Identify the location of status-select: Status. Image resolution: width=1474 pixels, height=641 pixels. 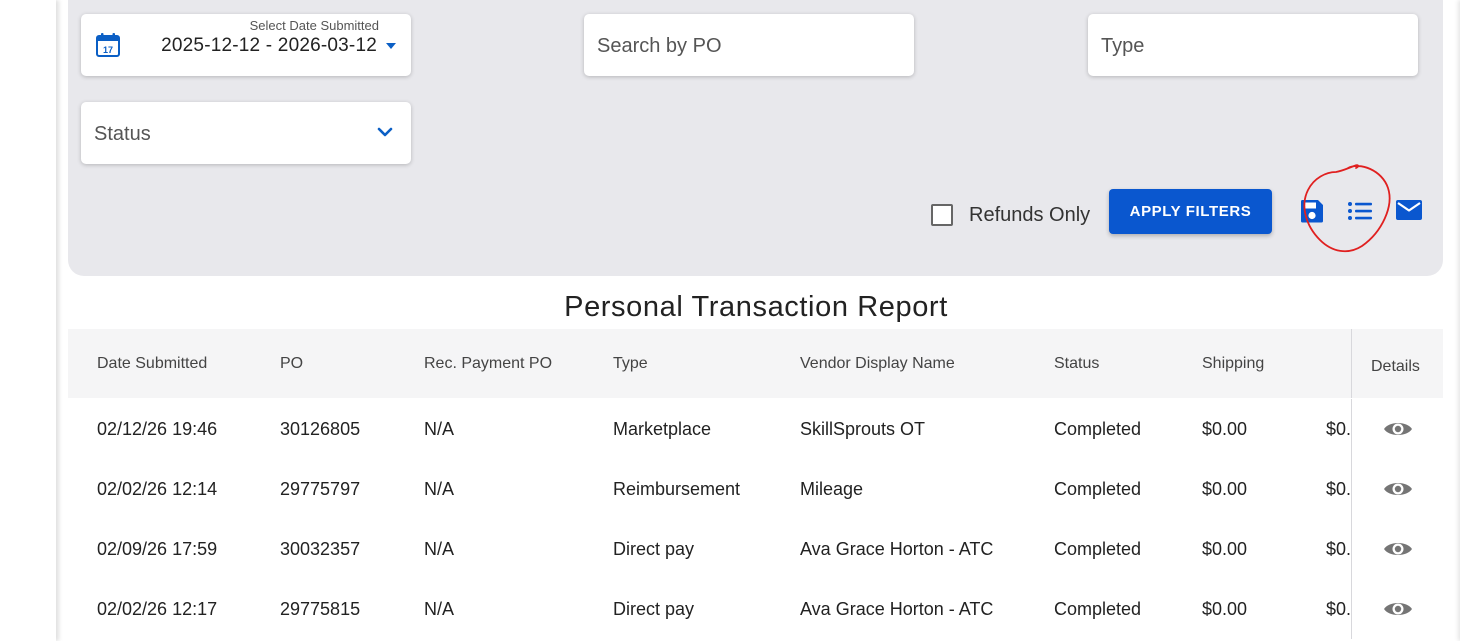
(246, 133).